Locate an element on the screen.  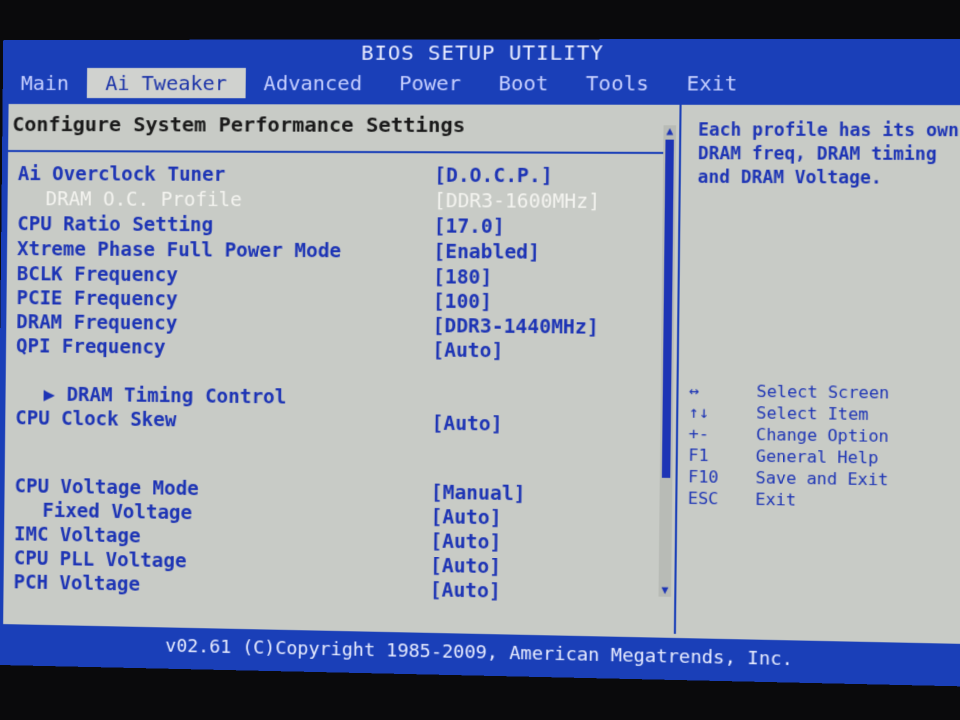
scroll-down-arrow-icon: ▼ is located at coordinates (665, 590).